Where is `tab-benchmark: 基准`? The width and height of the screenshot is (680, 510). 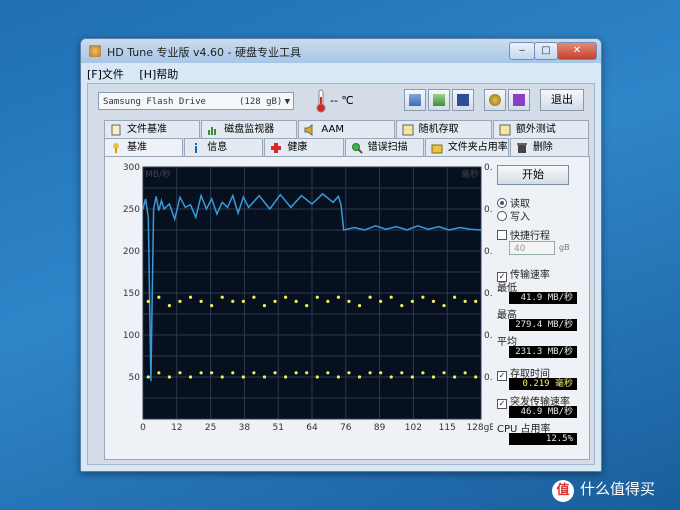
tab-benchmark: 基准 is located at coordinates (144, 147).